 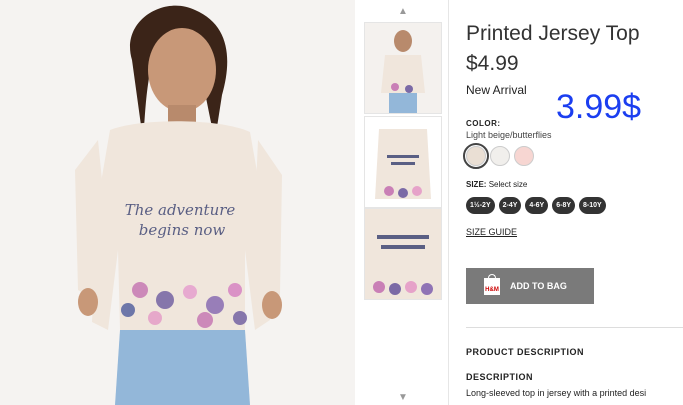 I want to click on size-options: 1½-2Y 2-4Y 4-6Y 6-8Y 8-10Y, so click(x=536, y=205).